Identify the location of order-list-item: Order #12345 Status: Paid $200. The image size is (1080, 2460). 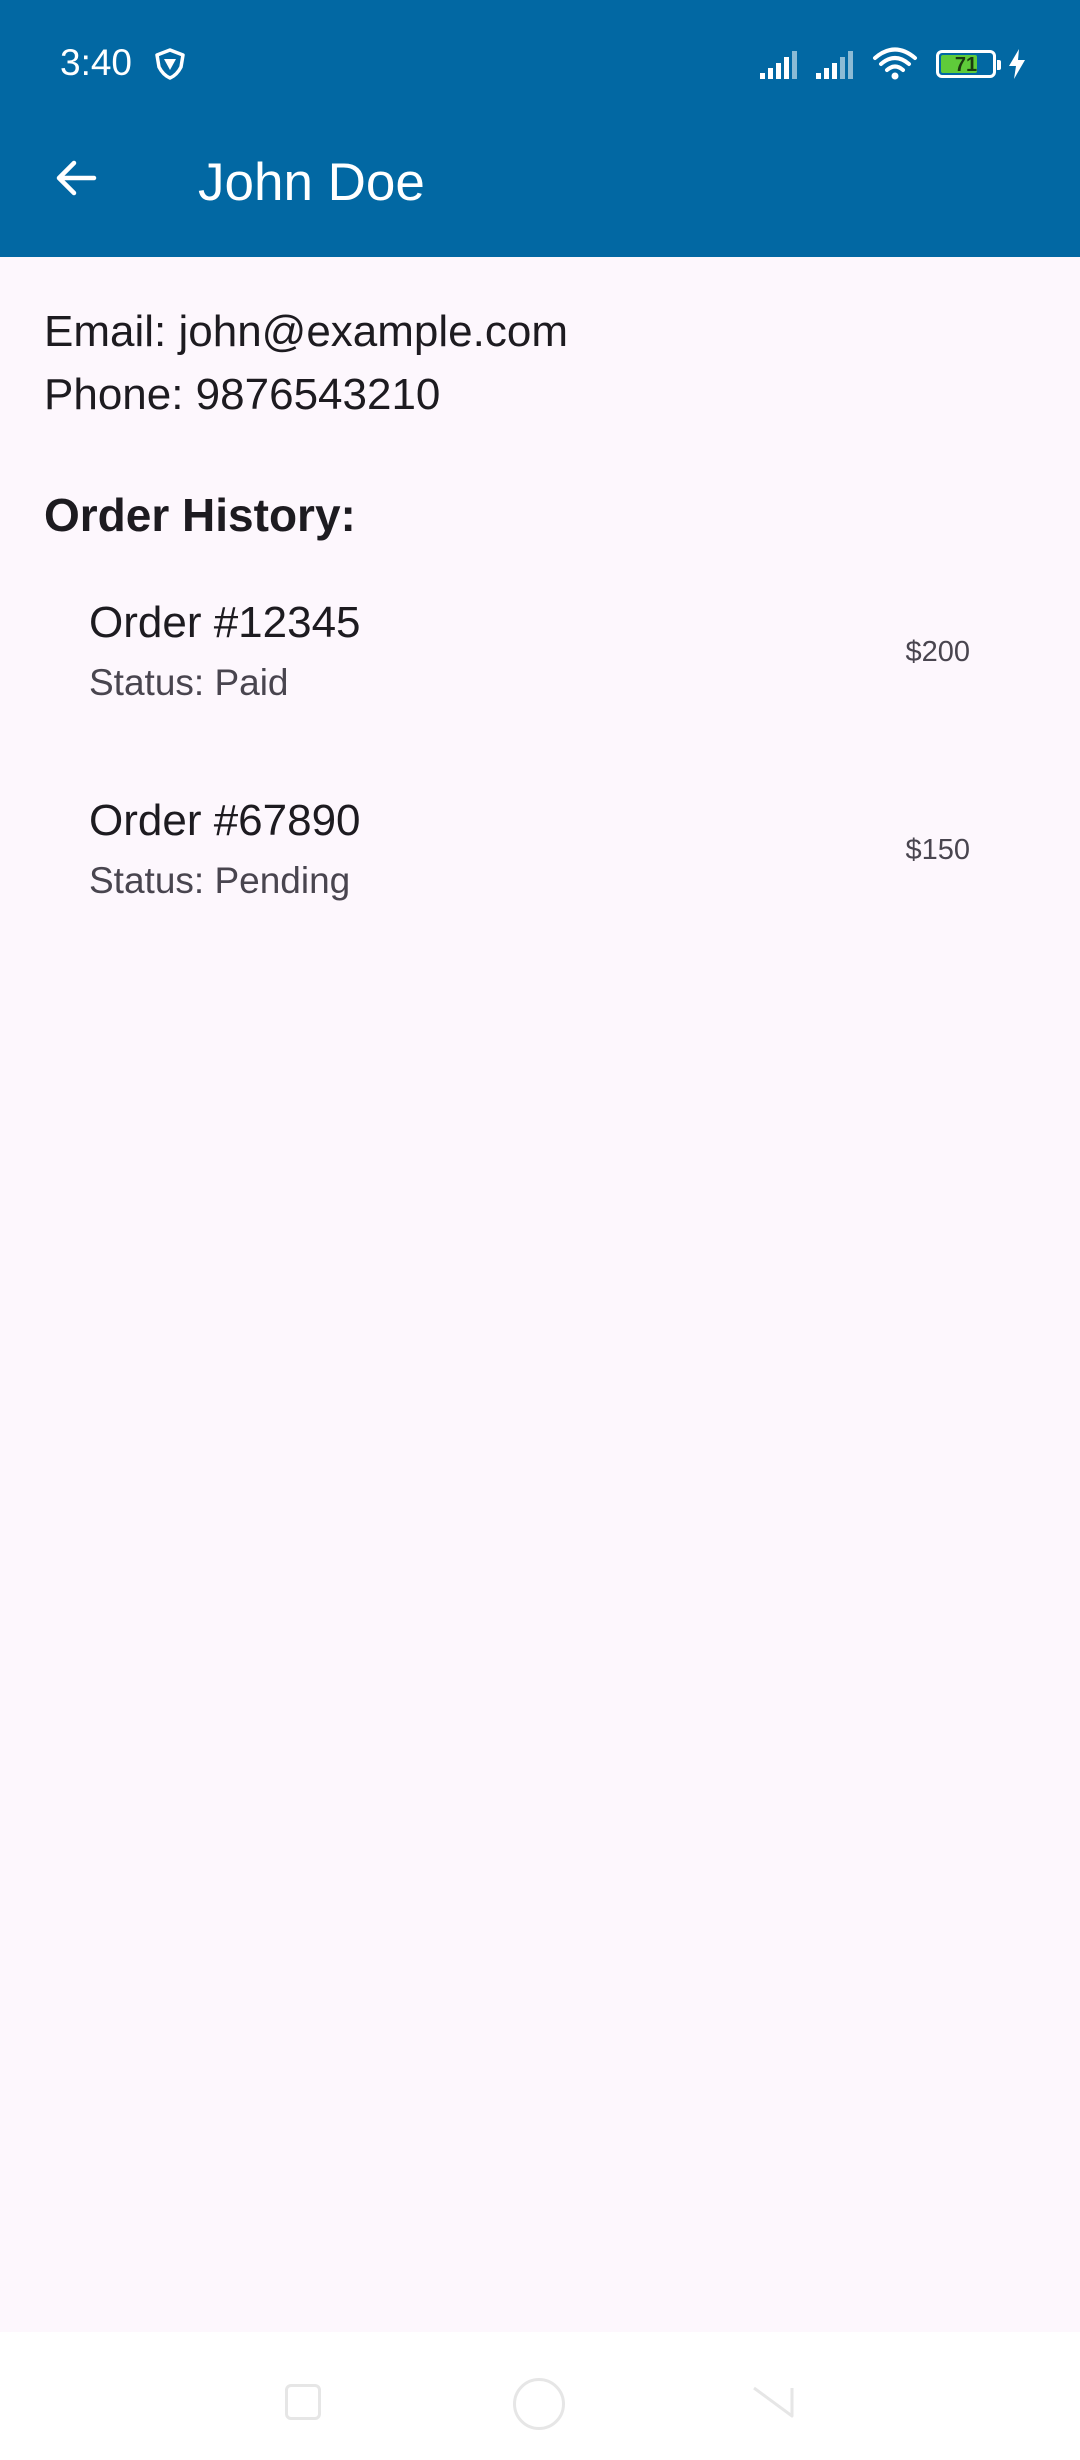
(540, 697).